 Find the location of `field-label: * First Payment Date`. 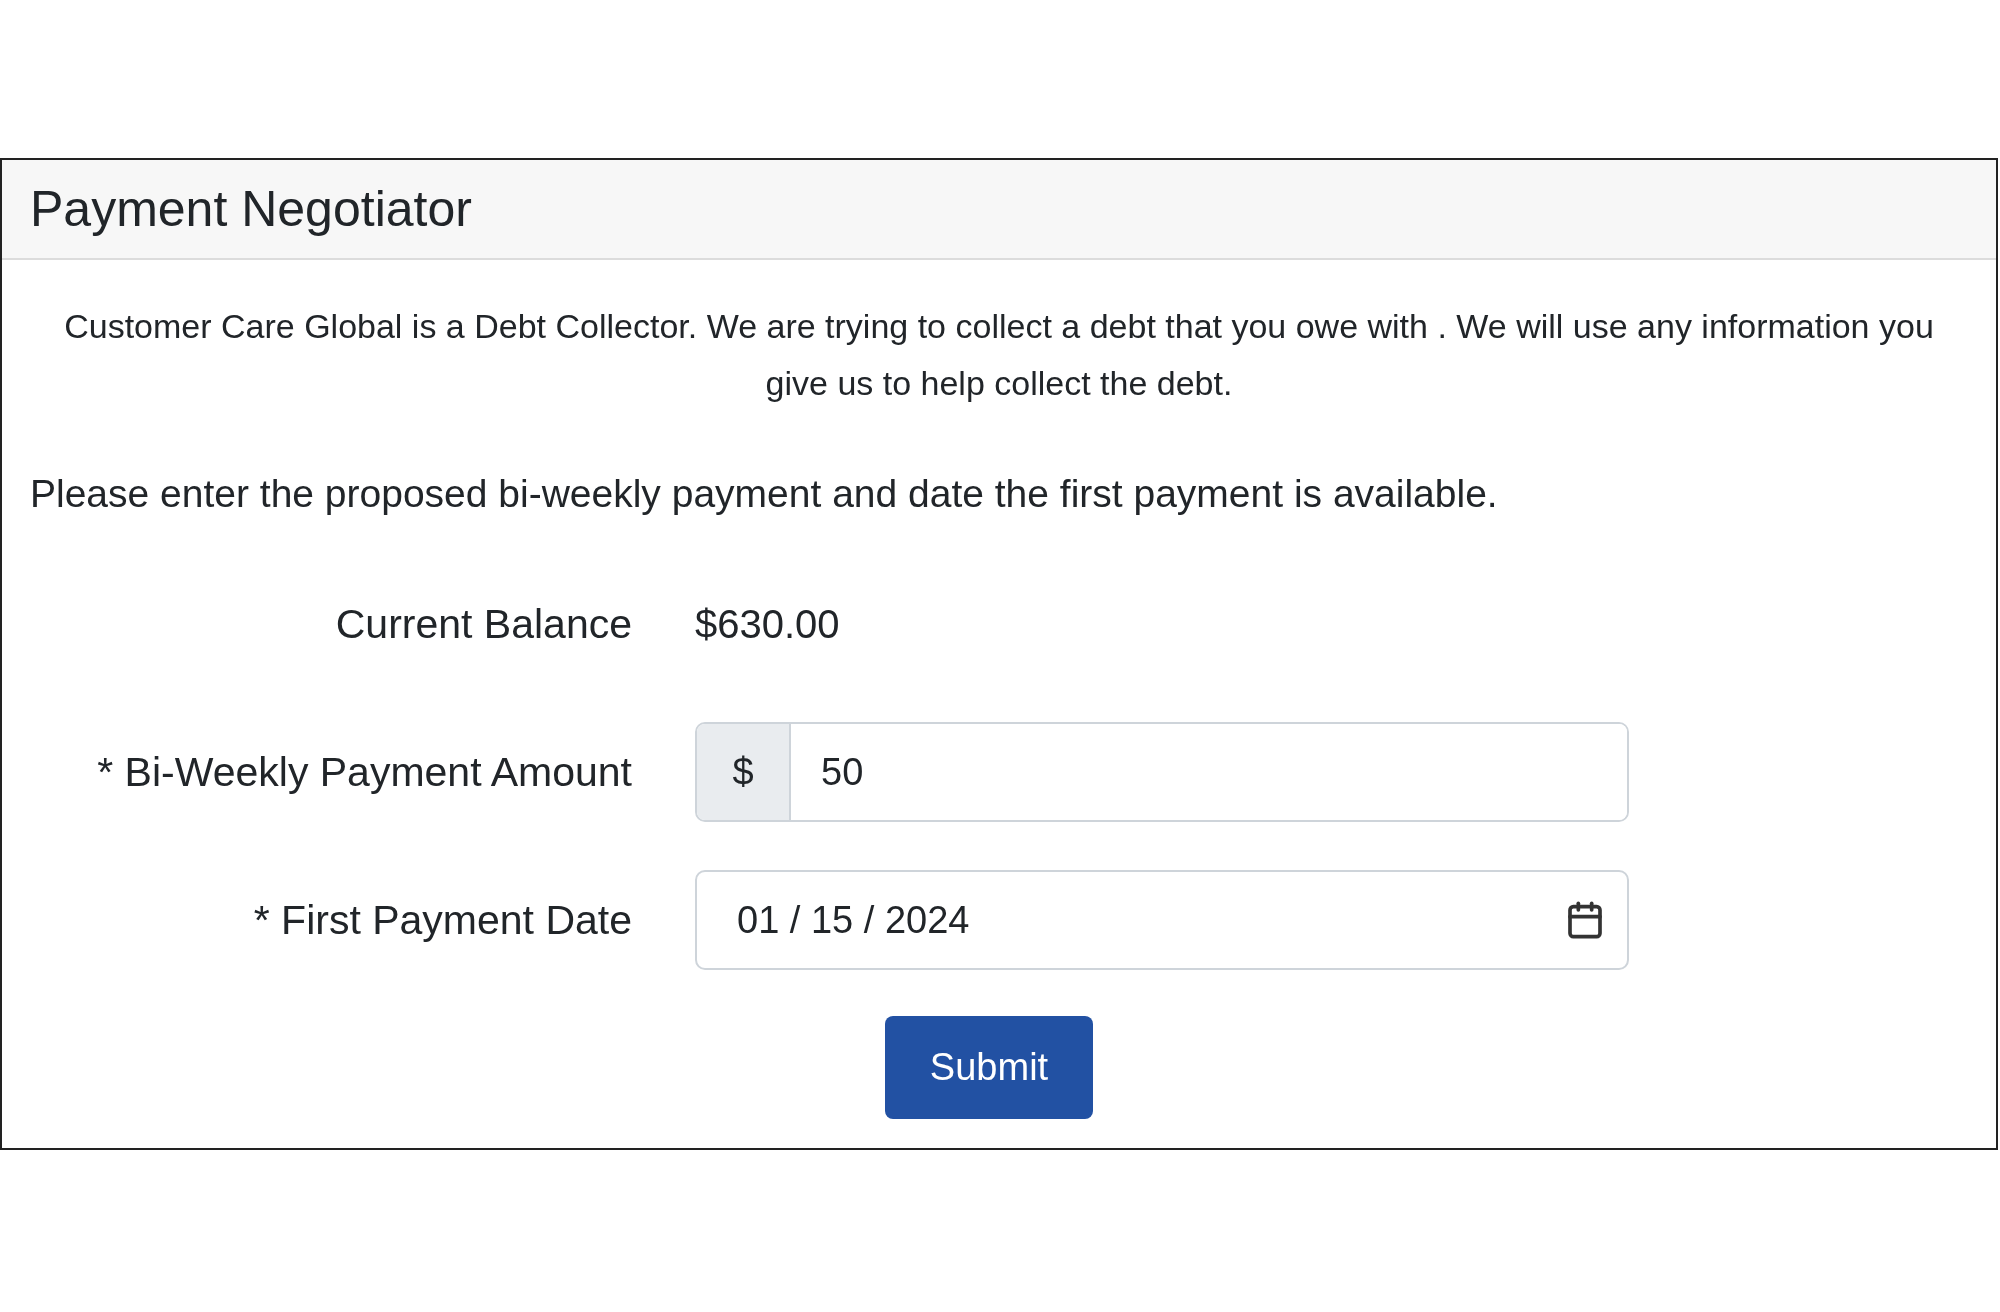

field-label: * First Payment Date is located at coordinates (442, 920).